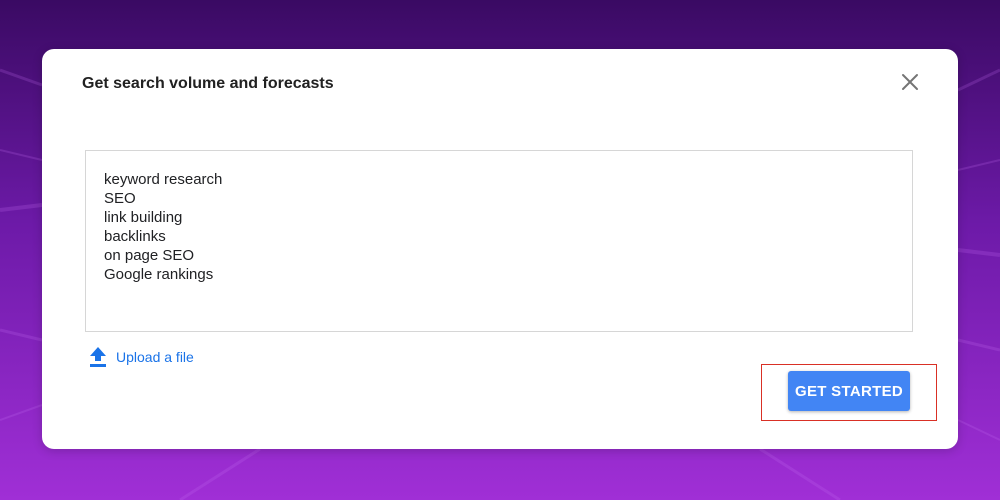 This screenshot has width=1000, height=500. What do you see at coordinates (159, 274) in the screenshot?
I see `keyword-line: Google rankings` at bounding box center [159, 274].